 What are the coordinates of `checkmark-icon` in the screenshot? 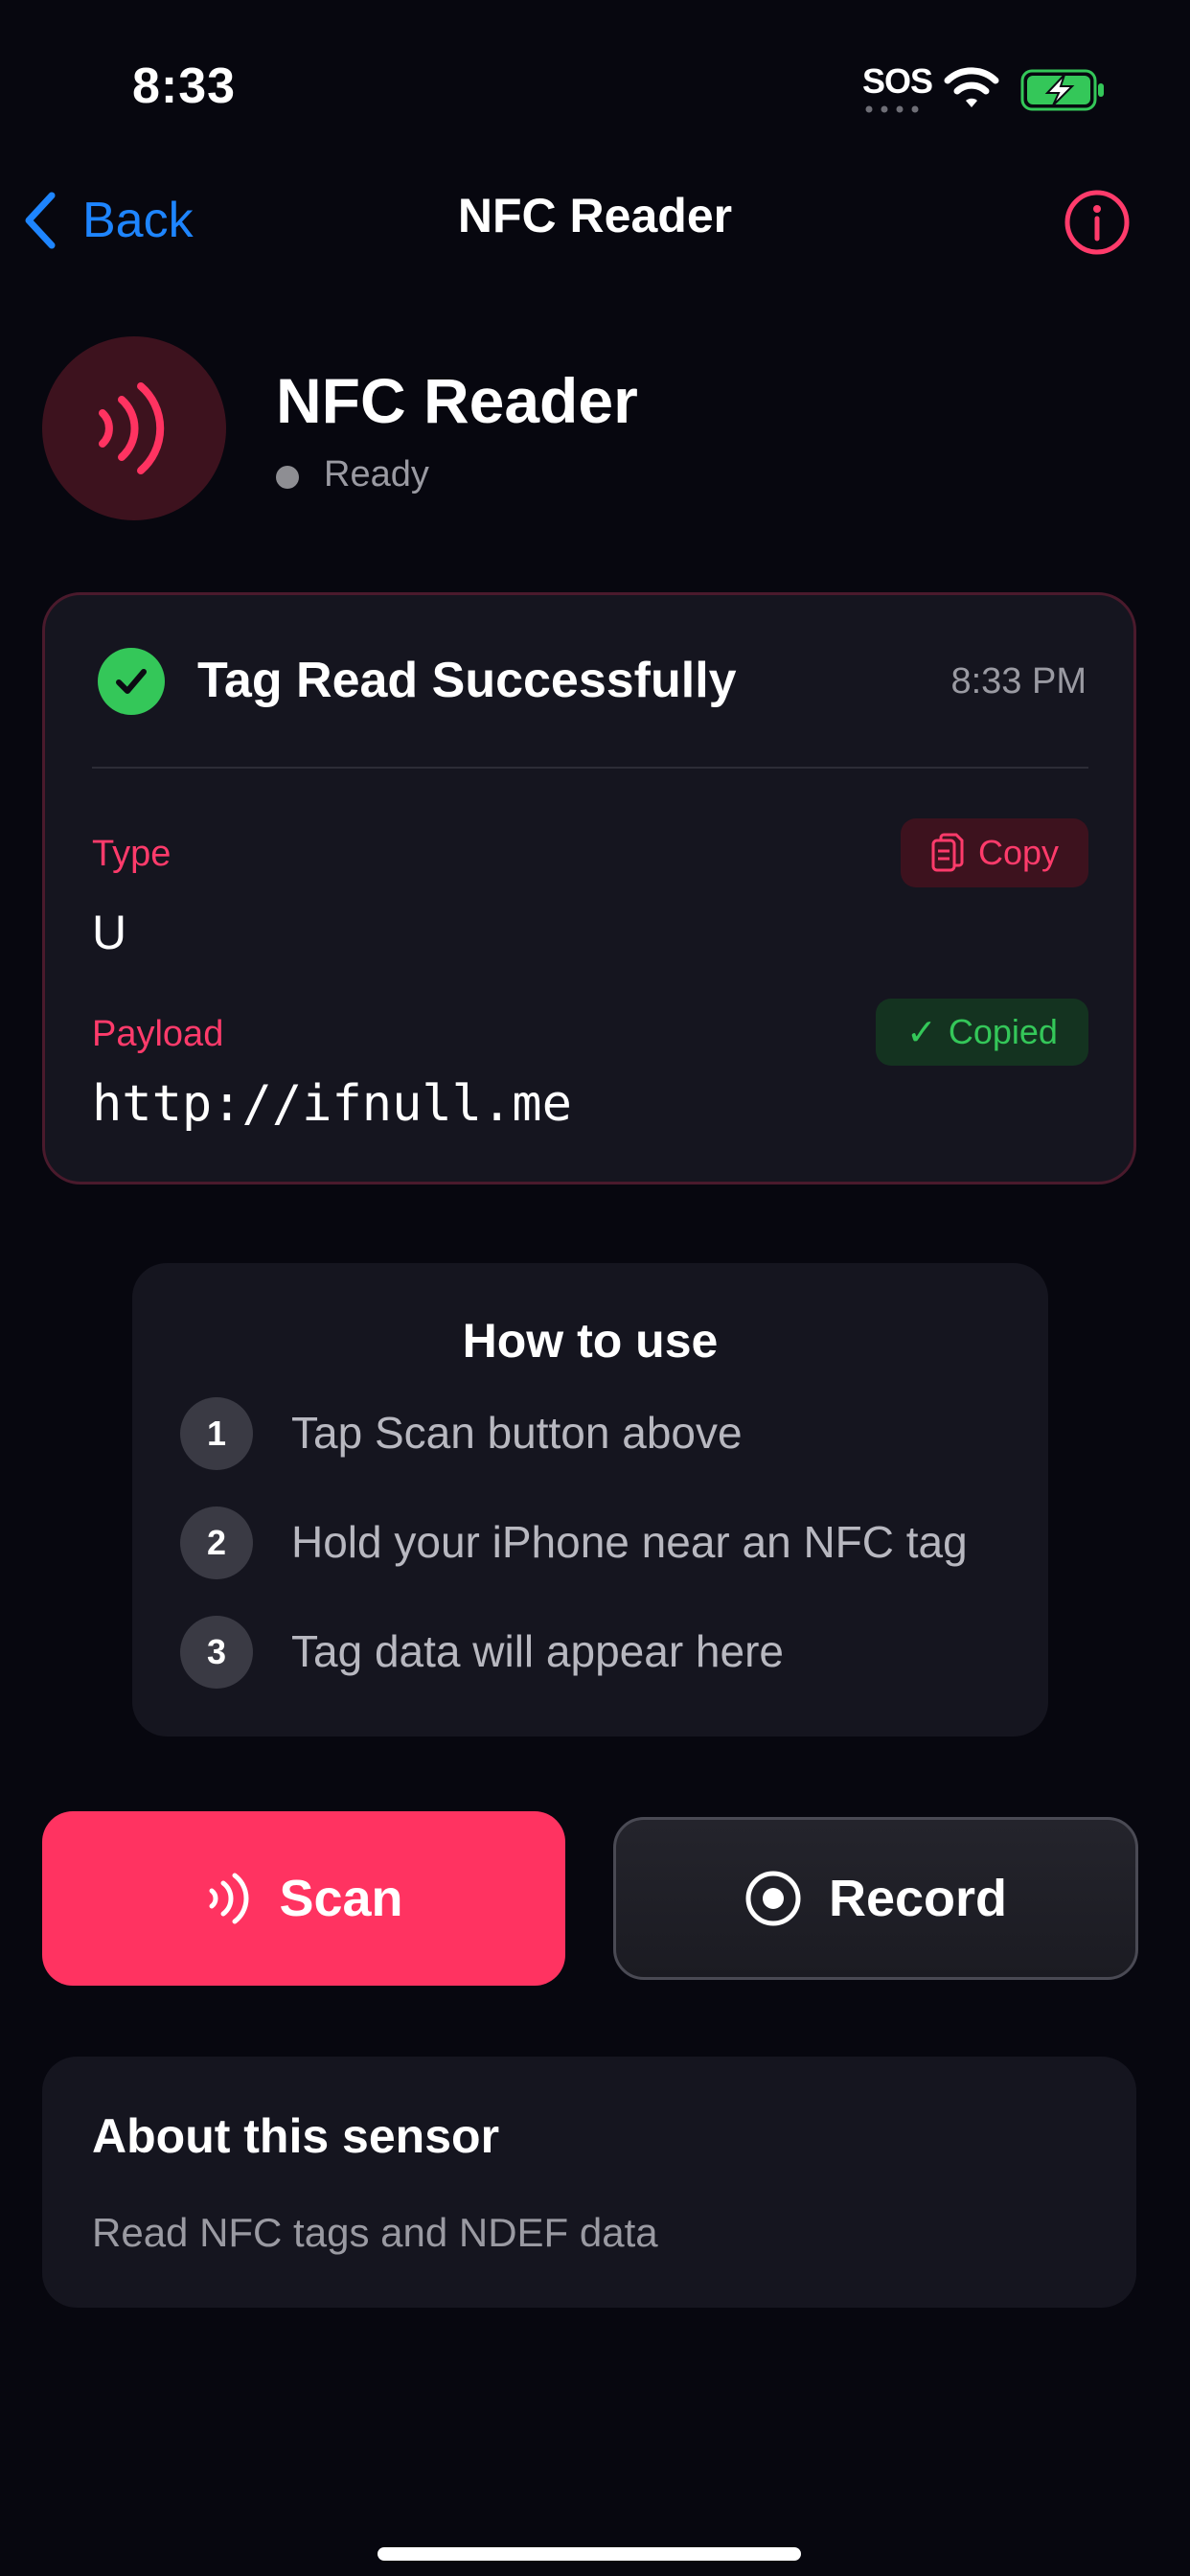 It's located at (132, 681).